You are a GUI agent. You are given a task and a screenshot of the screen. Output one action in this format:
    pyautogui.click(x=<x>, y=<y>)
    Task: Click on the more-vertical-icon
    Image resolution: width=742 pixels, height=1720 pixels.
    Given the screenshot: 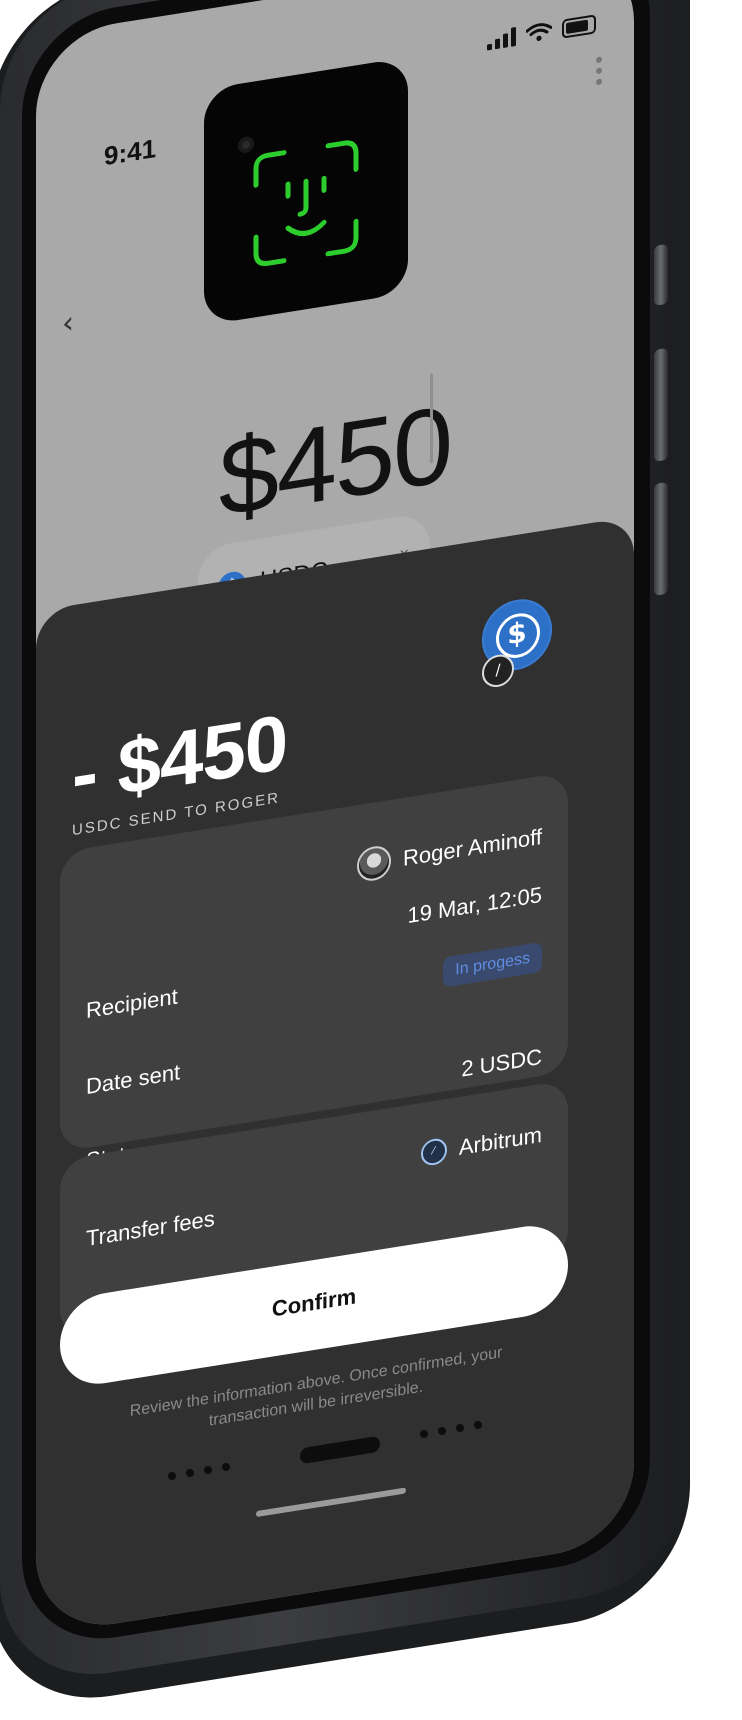 What is the action you would take?
    pyautogui.click(x=600, y=73)
    